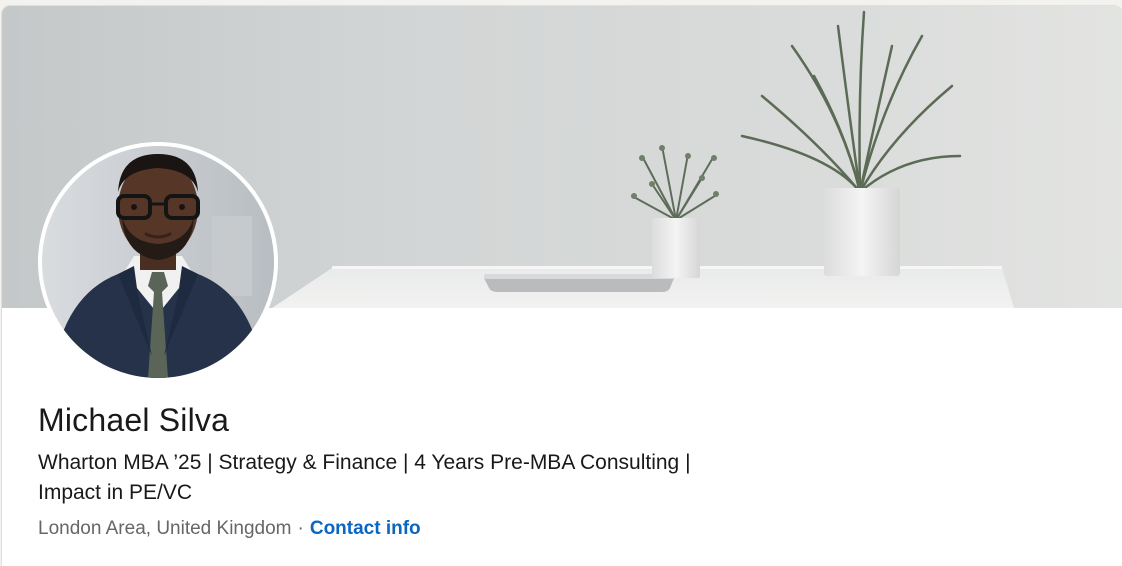 This screenshot has width=1122, height=566. I want to click on contact-info-link: Contact info, so click(365, 528).